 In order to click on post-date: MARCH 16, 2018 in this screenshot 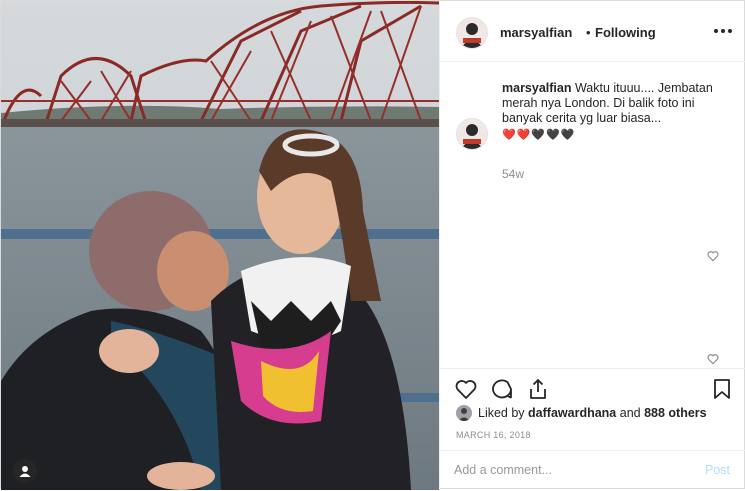, I will do `click(493, 435)`.